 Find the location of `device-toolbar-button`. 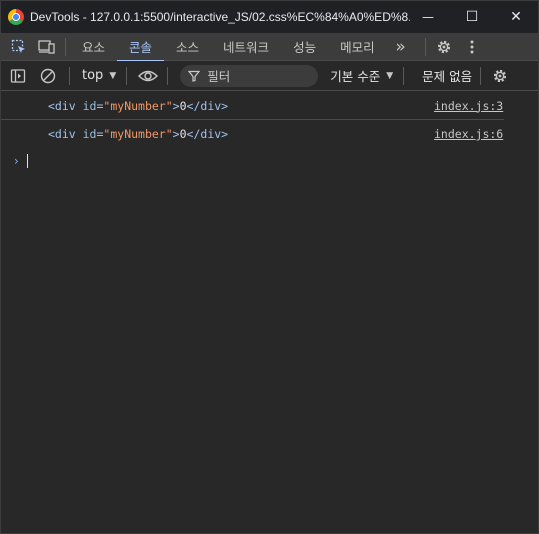

device-toolbar-button is located at coordinates (47, 47).